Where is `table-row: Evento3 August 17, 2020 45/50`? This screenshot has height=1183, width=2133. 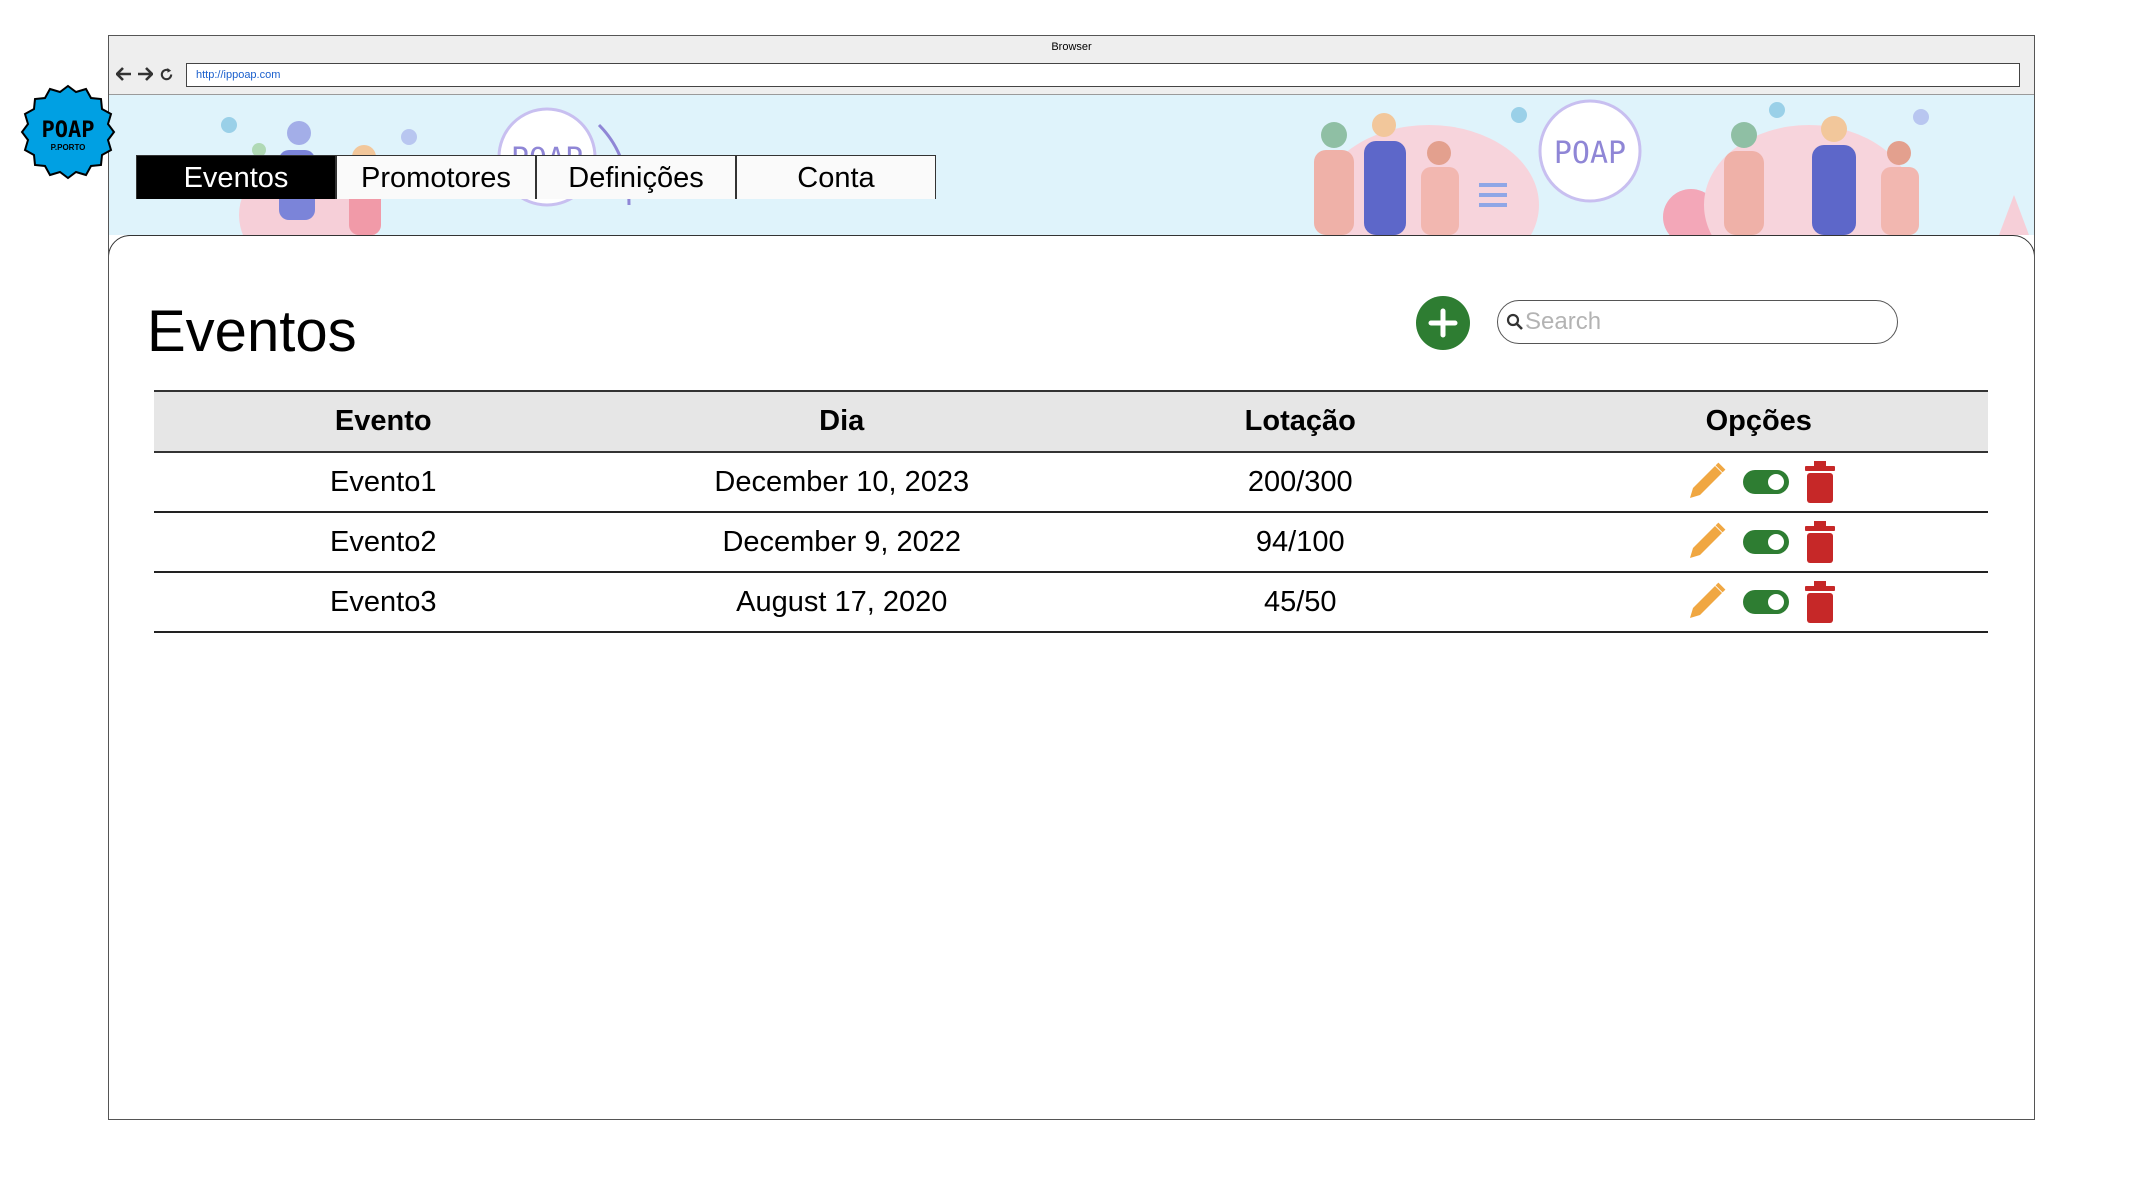
table-row: Evento3 August 17, 2020 45/50 is located at coordinates (1071, 602).